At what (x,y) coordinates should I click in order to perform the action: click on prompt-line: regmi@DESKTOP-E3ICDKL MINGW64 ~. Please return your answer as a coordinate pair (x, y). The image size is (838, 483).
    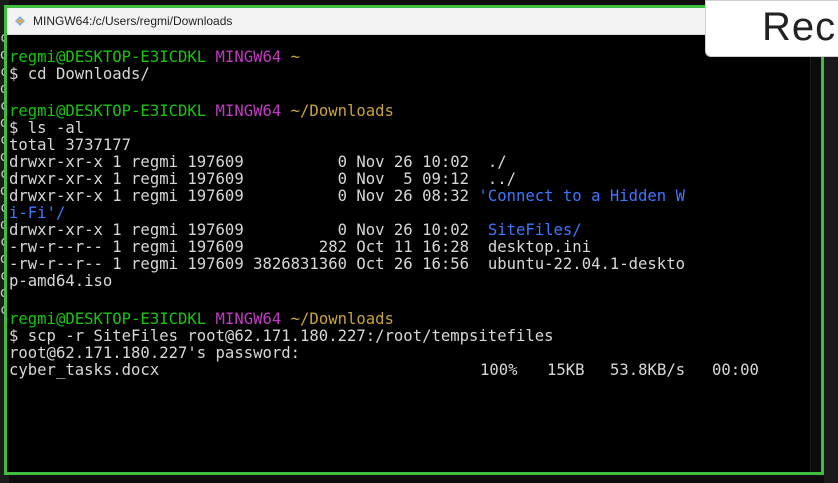
    Looking at the image, I should click on (154, 57).